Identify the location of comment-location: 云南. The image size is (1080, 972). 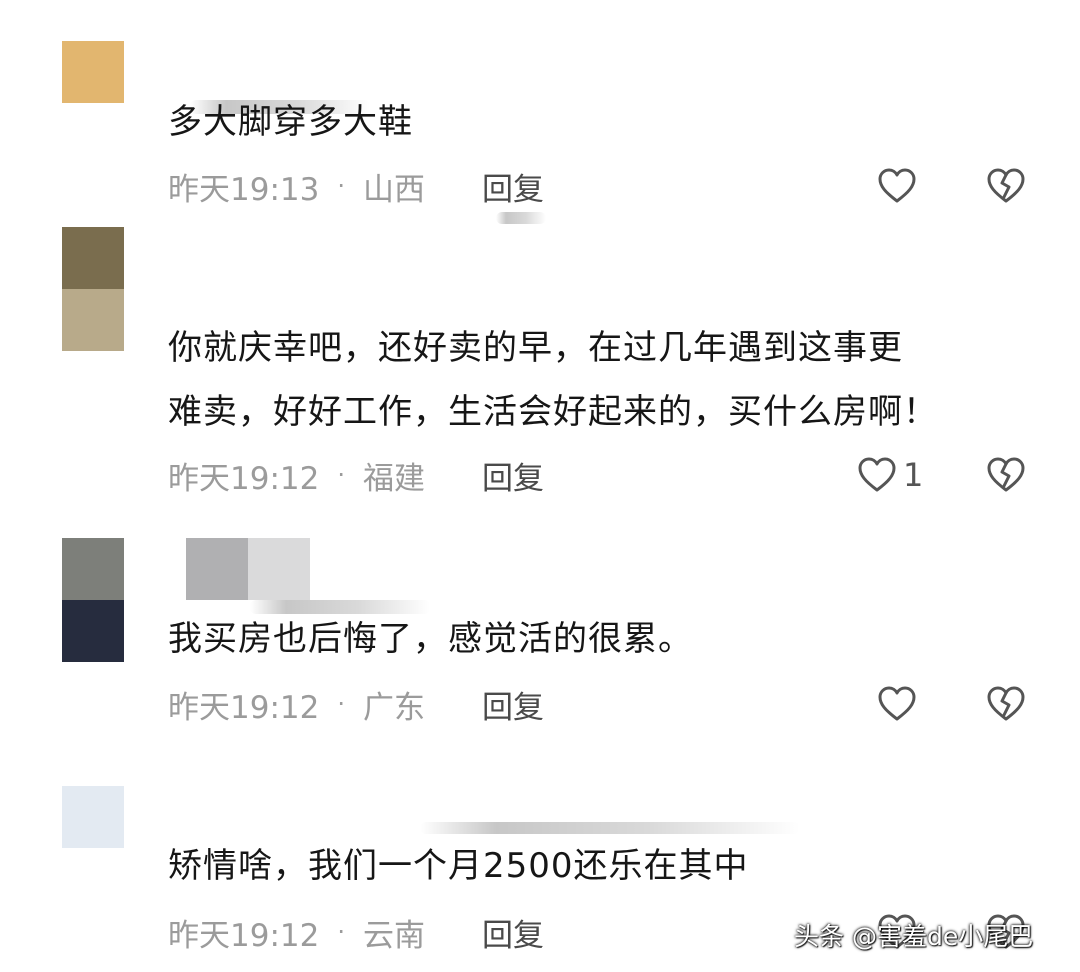
(393, 935).